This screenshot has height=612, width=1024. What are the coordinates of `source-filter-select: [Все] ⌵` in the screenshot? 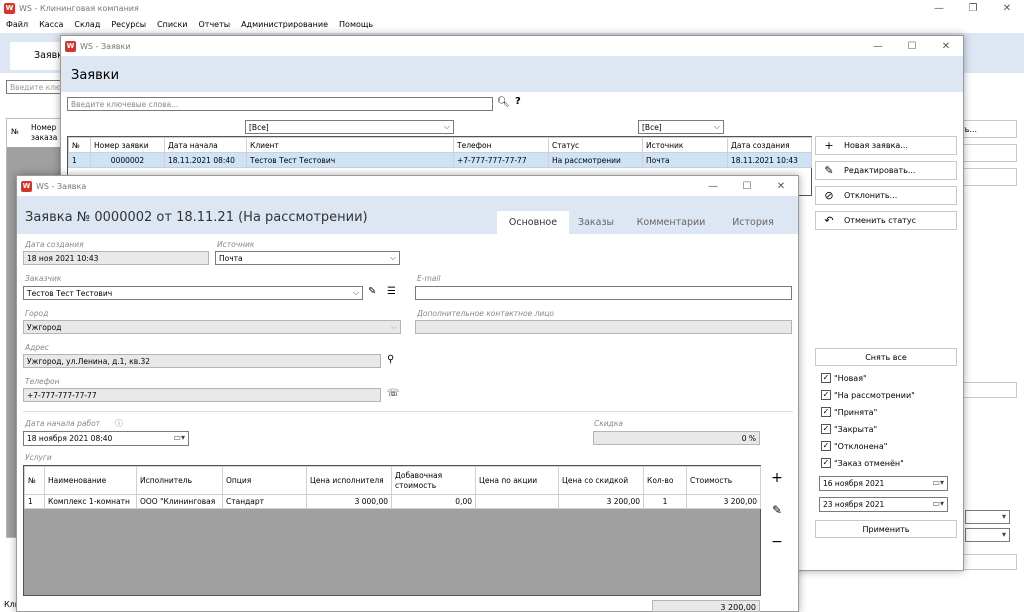 It's located at (681, 127).